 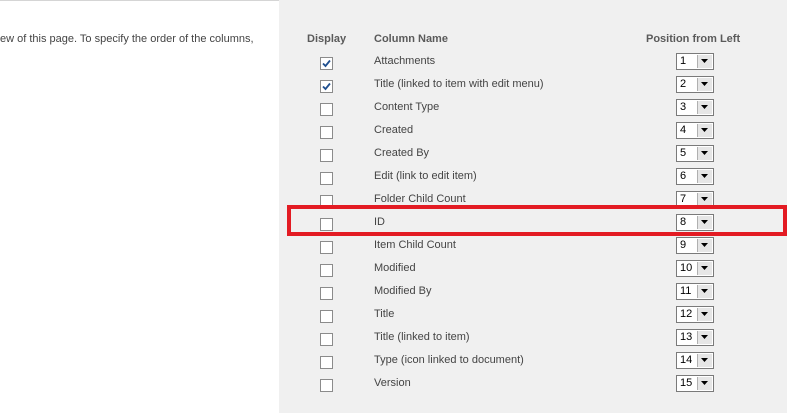 What do you see at coordinates (533, 248) in the screenshot?
I see `table-row: Item Child Count 9` at bounding box center [533, 248].